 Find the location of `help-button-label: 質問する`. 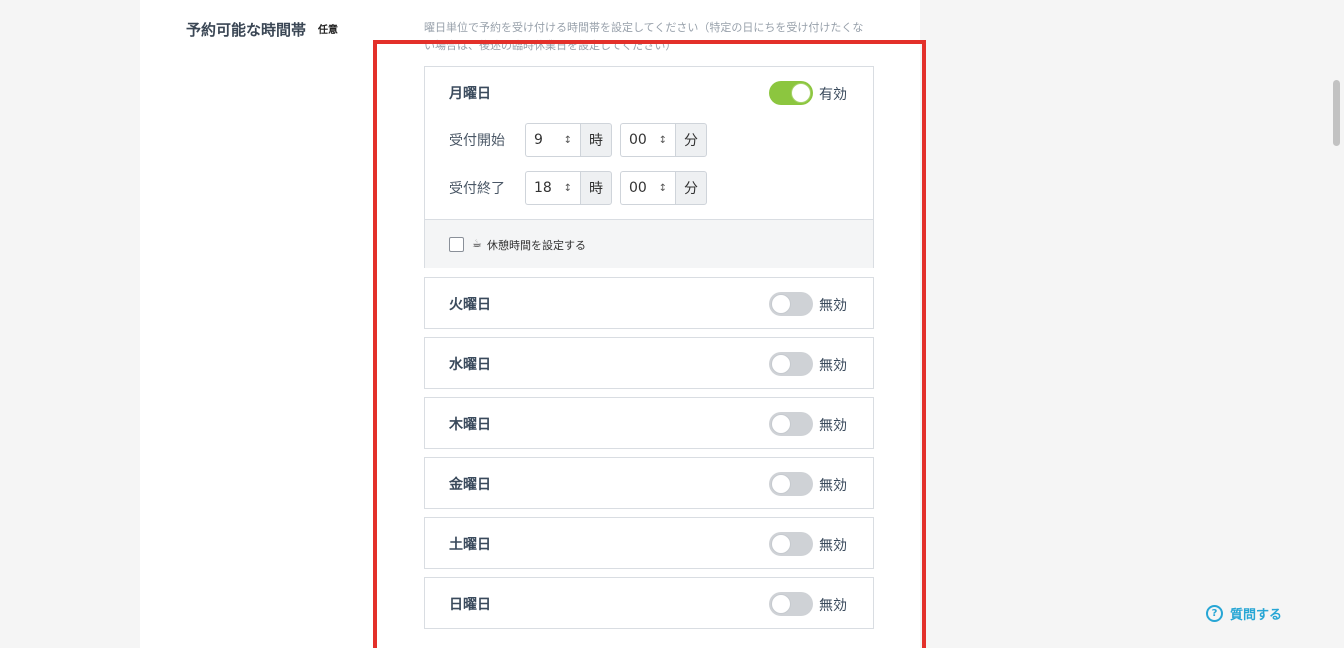

help-button-label: 質問する is located at coordinates (1256, 615).